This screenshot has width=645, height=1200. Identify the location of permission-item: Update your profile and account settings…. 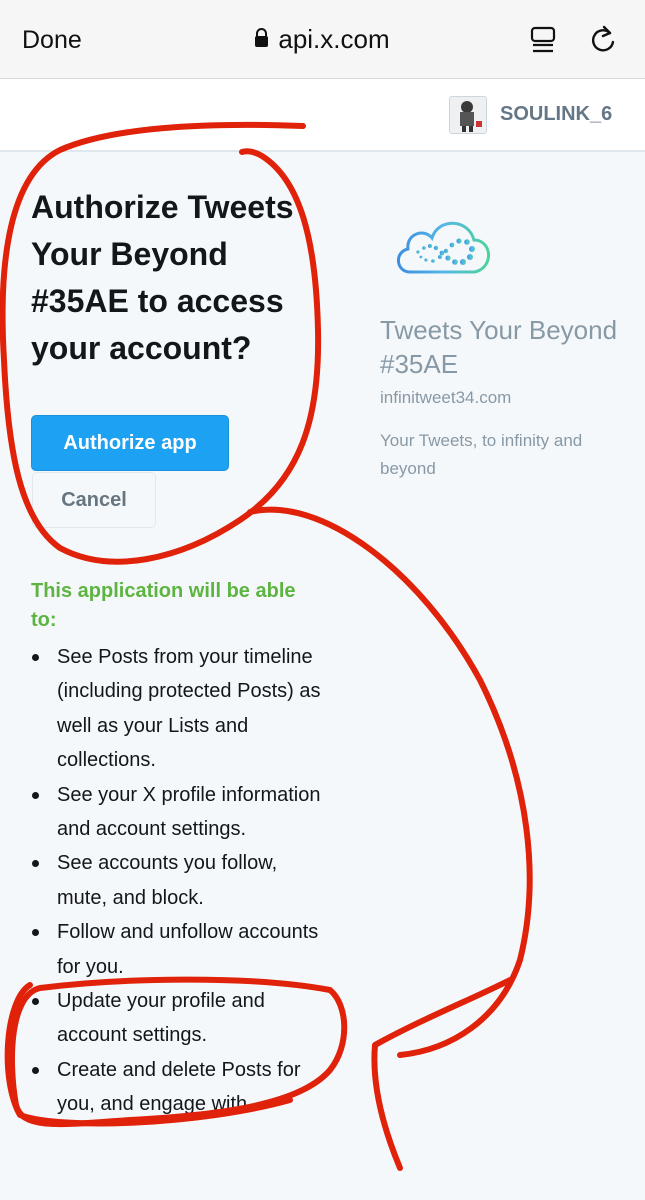
(176, 1018).